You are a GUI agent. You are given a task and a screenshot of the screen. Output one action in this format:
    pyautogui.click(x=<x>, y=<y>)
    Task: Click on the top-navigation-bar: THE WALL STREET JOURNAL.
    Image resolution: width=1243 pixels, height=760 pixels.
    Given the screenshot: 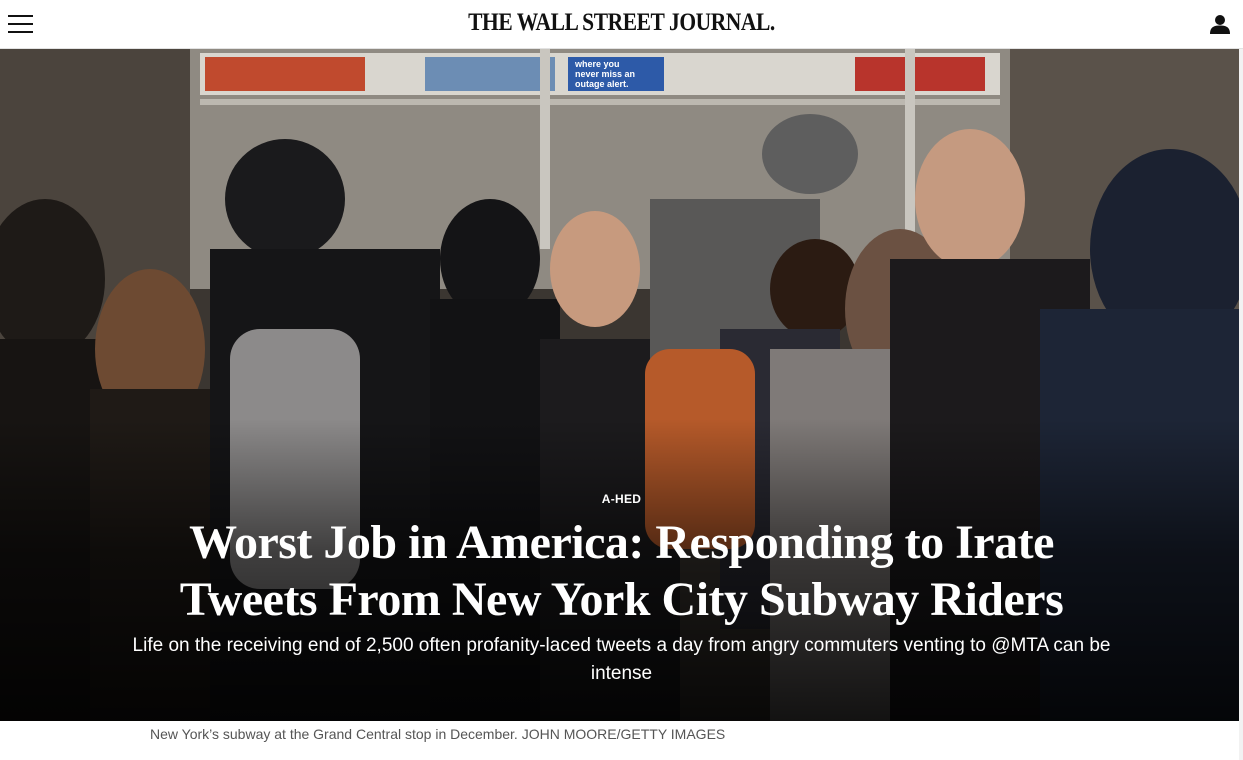 What is the action you would take?
    pyautogui.click(x=621, y=24)
    